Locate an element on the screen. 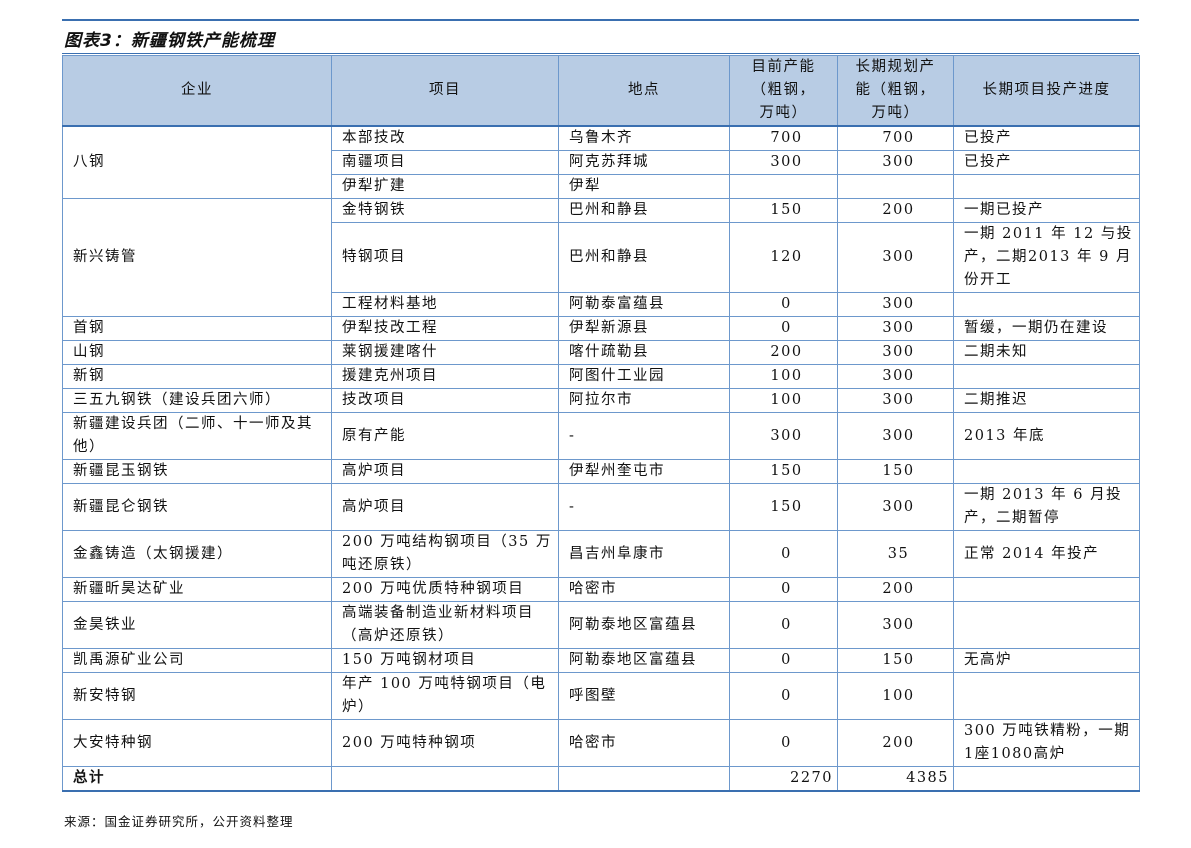 Image resolution: width=1191 pixels, height=848 pixels. source-note: 来源：国金证券研究所，公开资料整理 is located at coordinates (179, 821).